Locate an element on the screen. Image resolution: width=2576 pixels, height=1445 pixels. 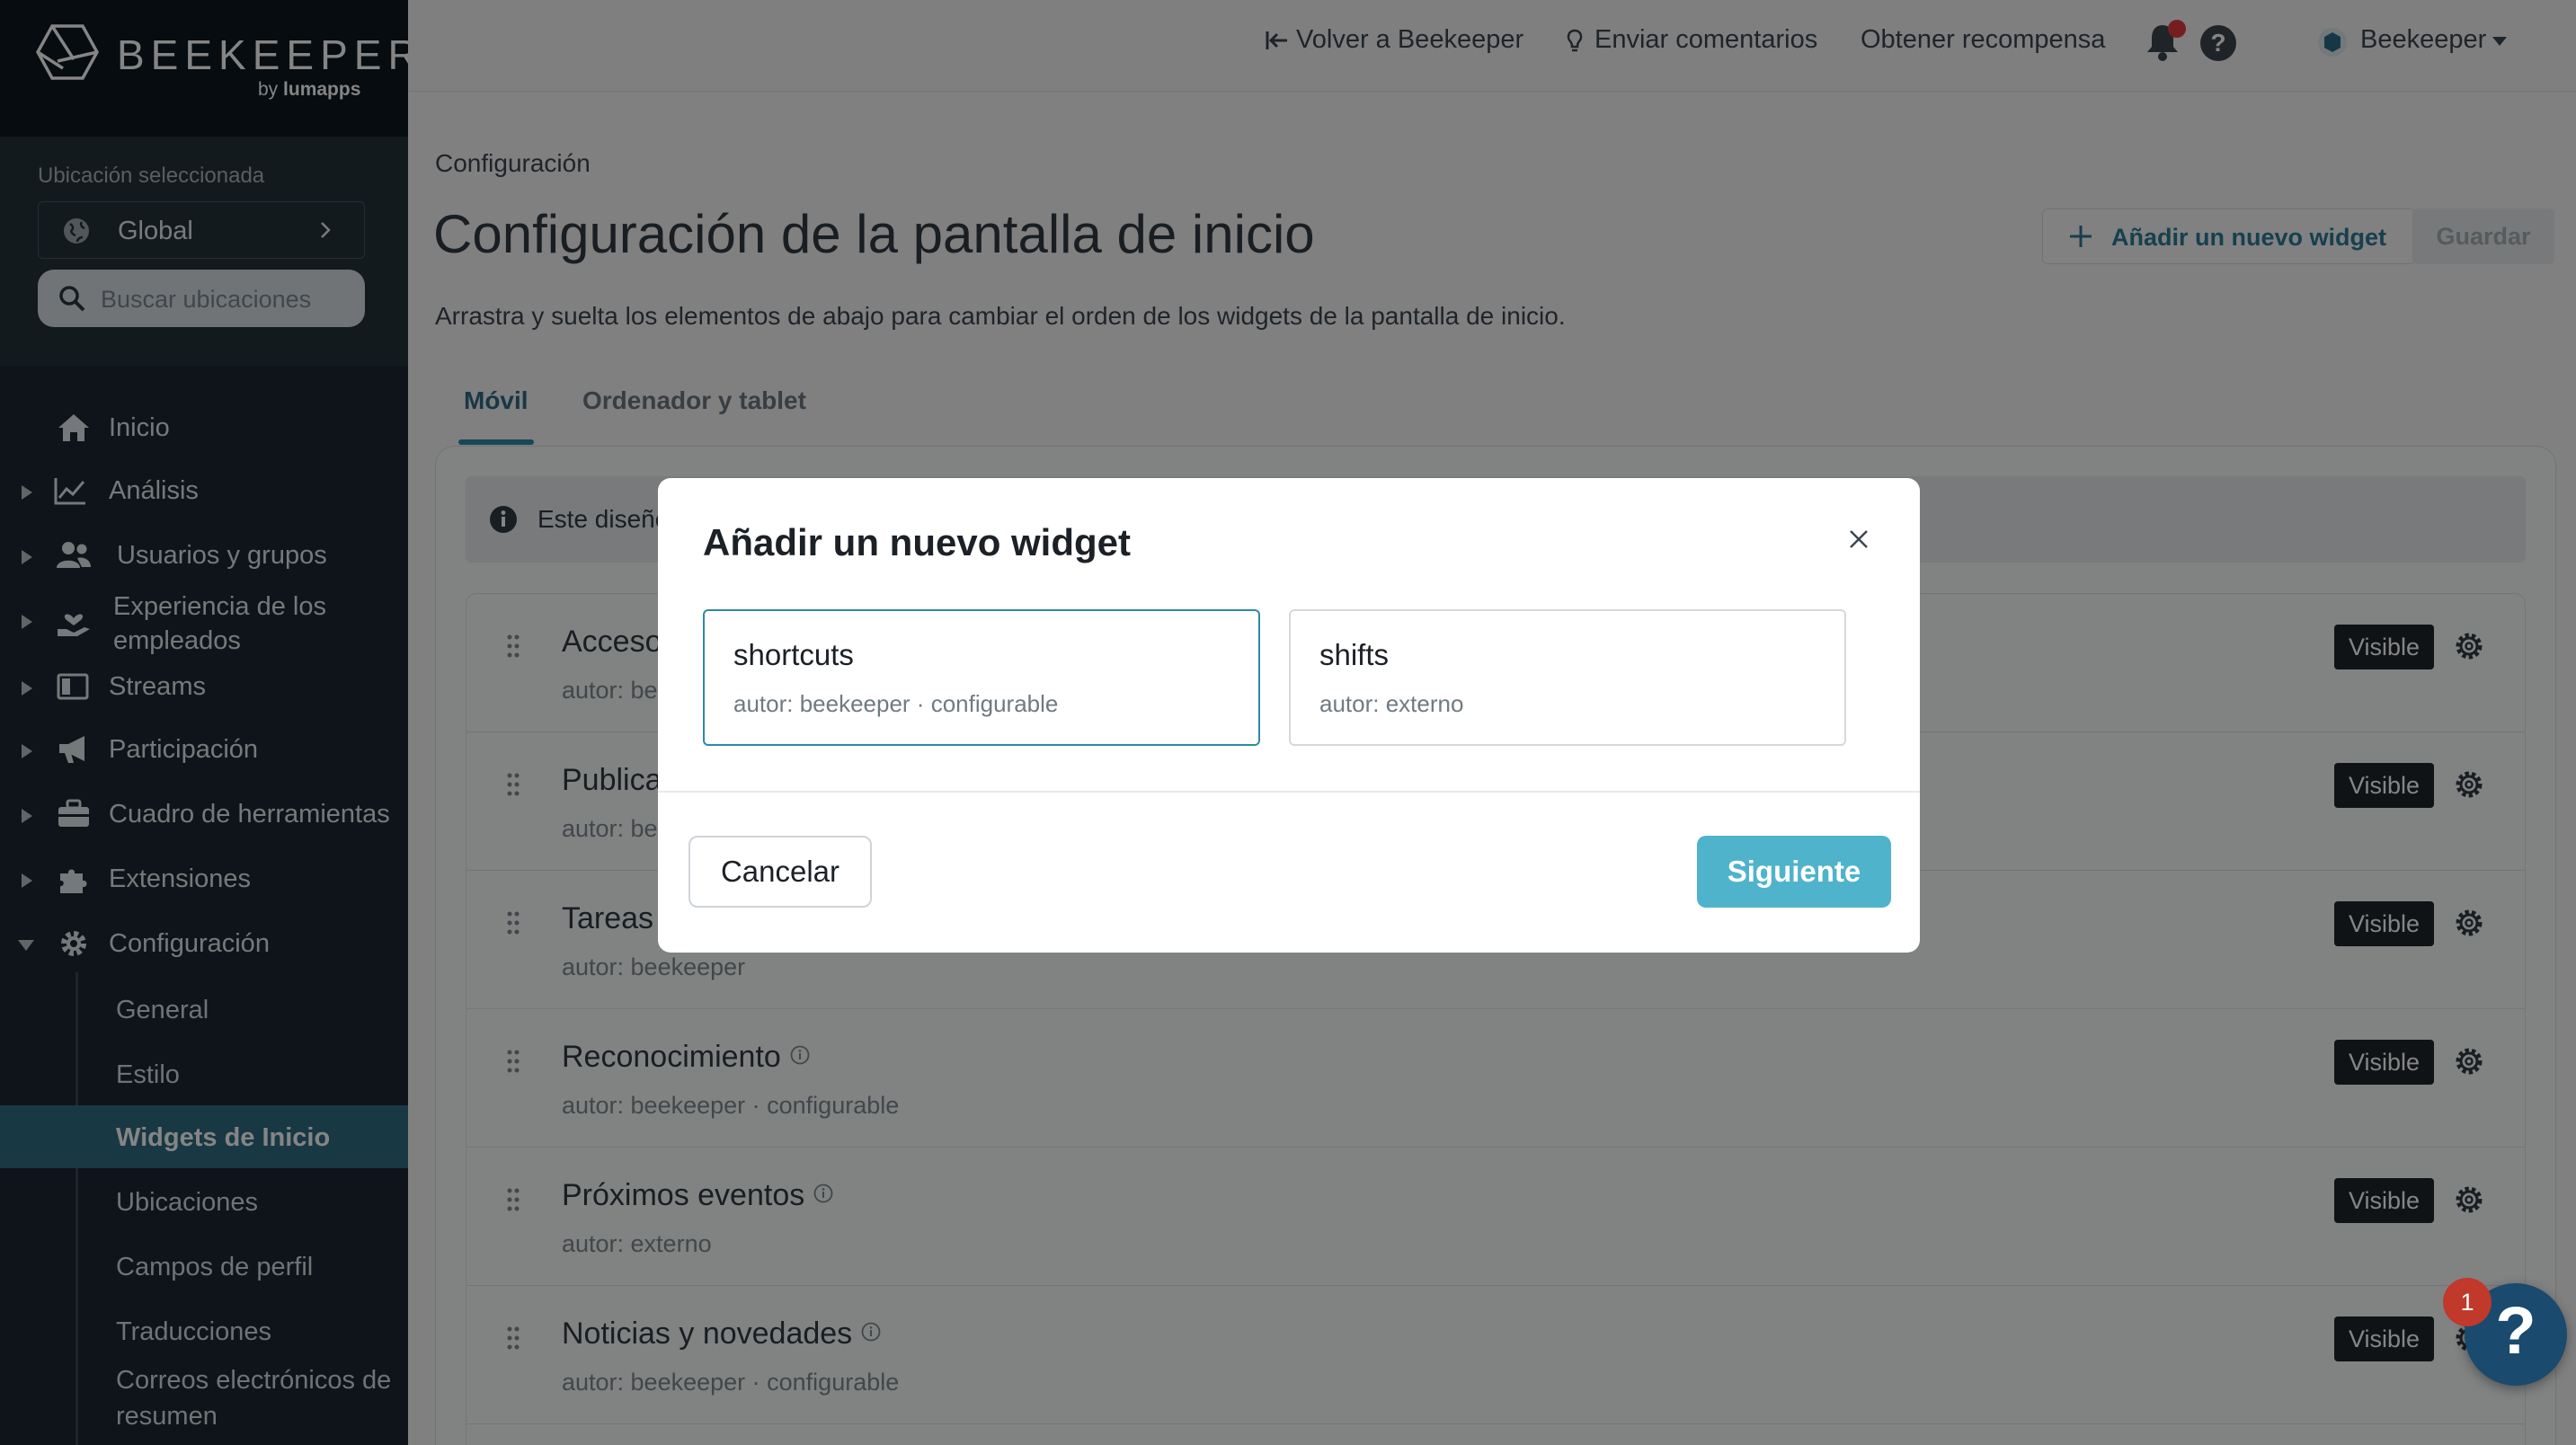
widget-option-name: shifts is located at coordinates (1354, 654).